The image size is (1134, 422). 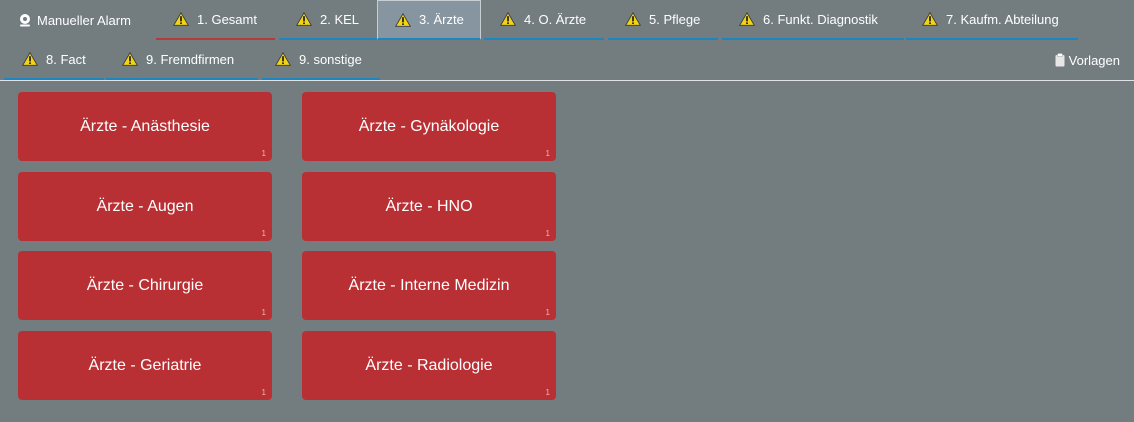 I want to click on map-pin-icon, so click(x=25, y=20).